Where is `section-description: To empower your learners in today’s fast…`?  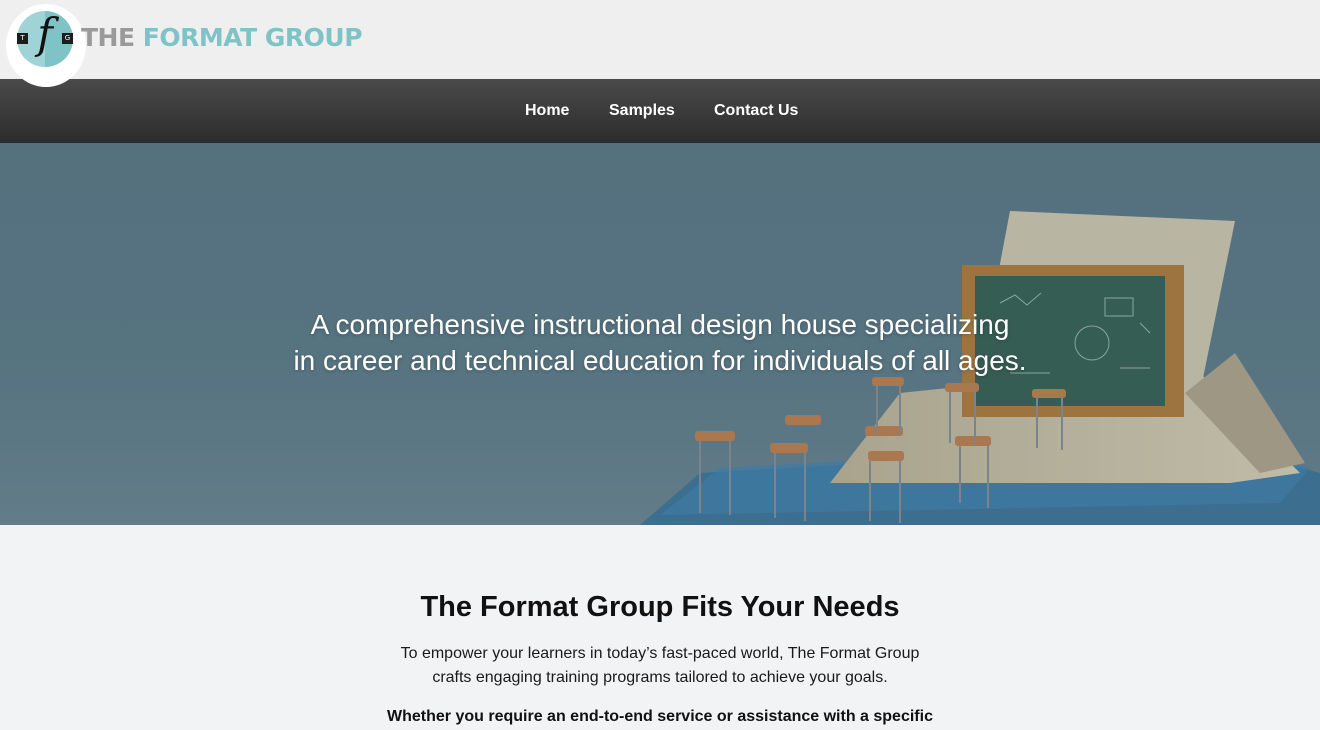 section-description: To empower your learners in today’s fast… is located at coordinates (660, 666).